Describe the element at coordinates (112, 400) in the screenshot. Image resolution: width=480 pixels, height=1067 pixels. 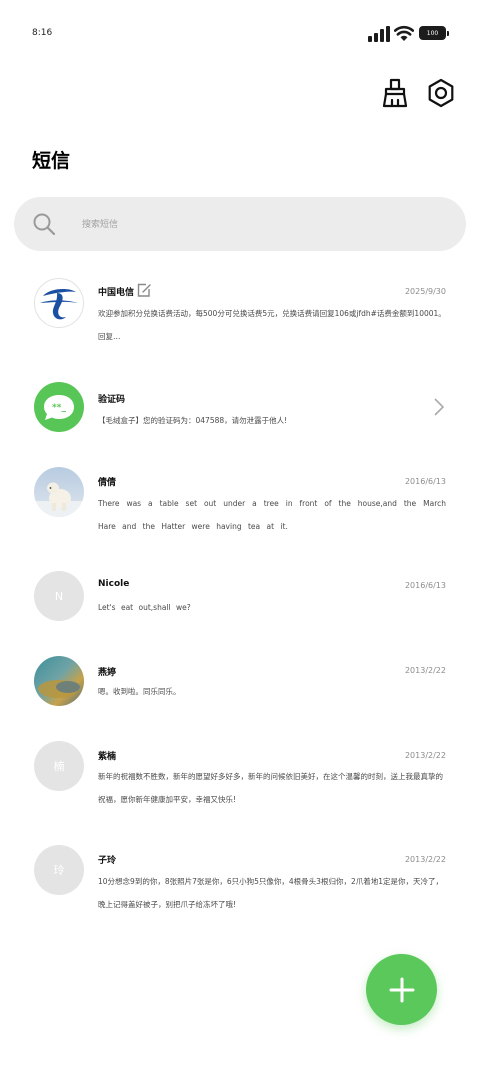
I see `sender-name: 验证码` at that location.